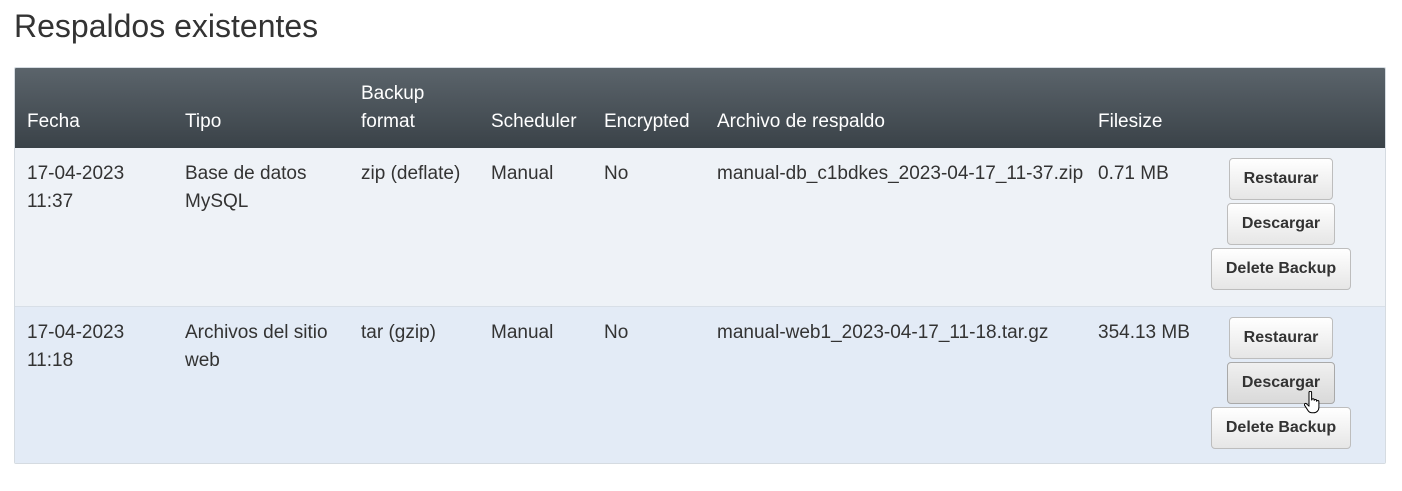  Describe the element at coordinates (900, 173) in the screenshot. I see `cell-archivo: manual-db_c1bdkes_2023-04-17_11-37.zip` at that location.